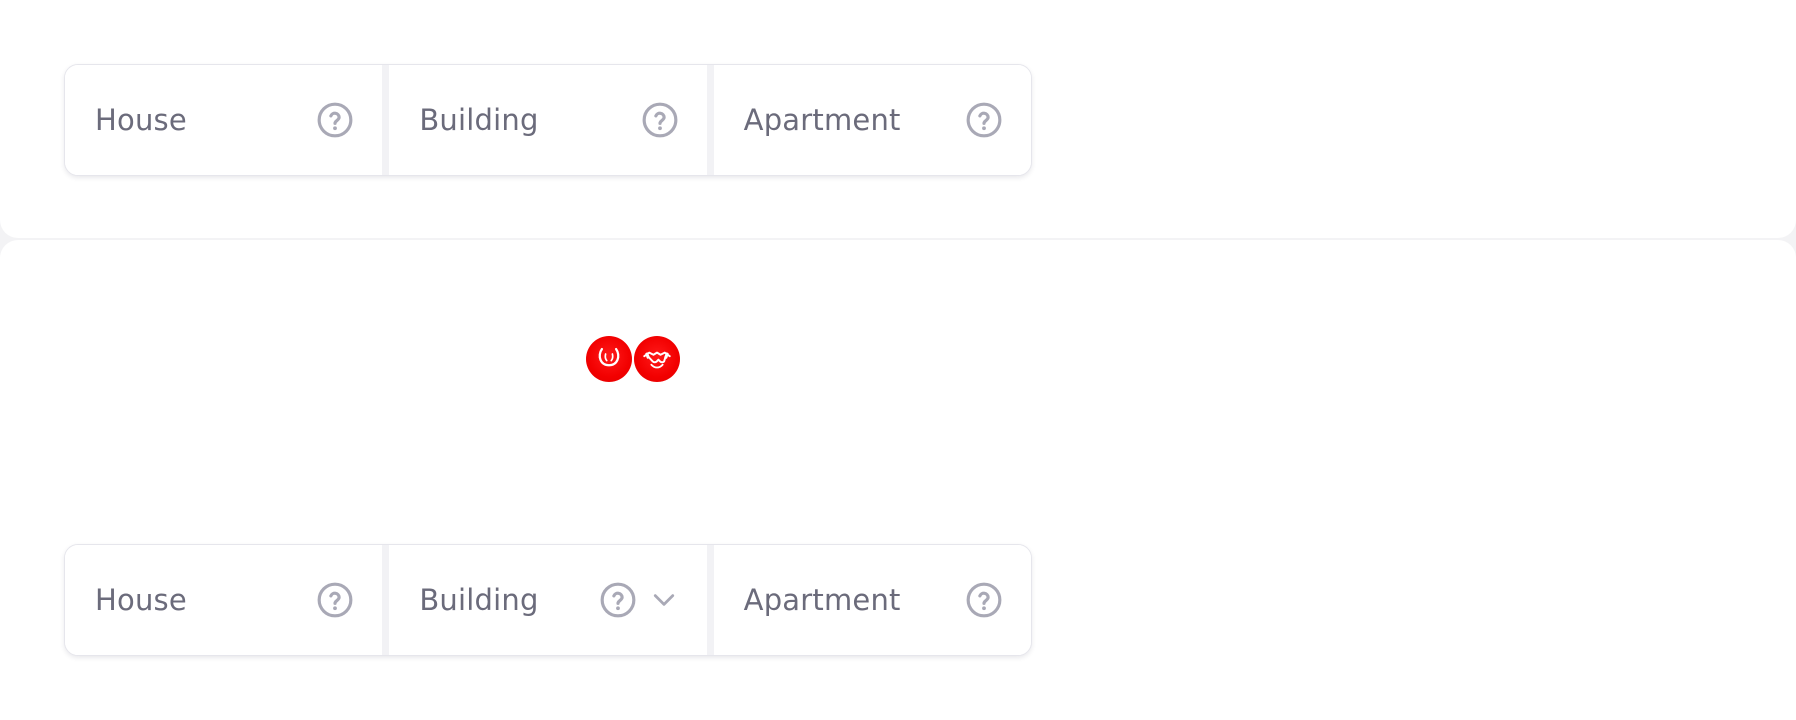 This screenshot has height=720, width=1796. What do you see at coordinates (657, 359) in the screenshot?
I see `handshake-avatar-icon` at bounding box center [657, 359].